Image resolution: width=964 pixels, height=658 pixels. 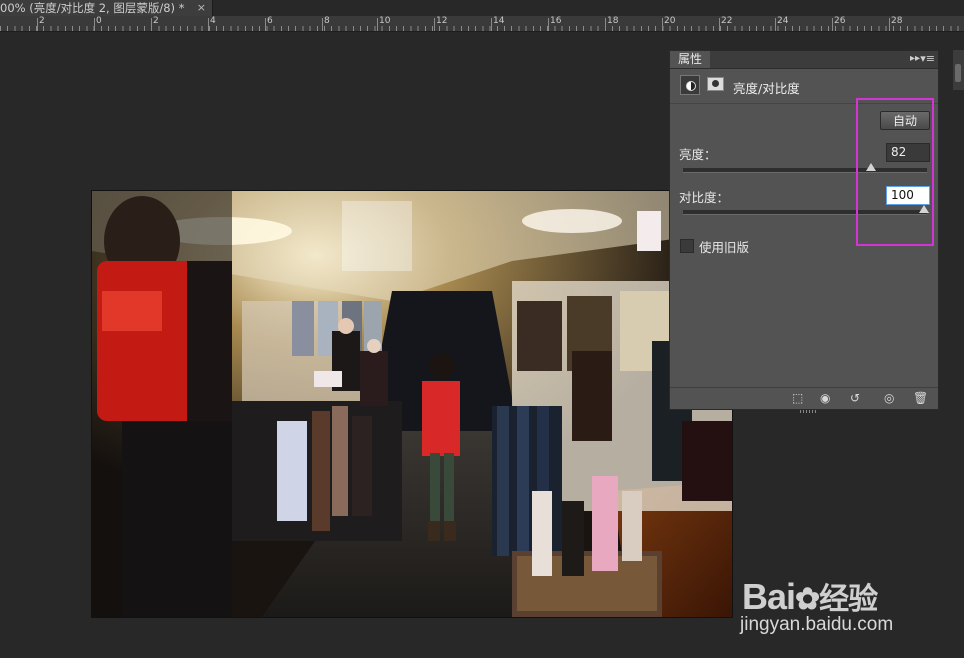 I want to click on visibility-eye-icon: ◎, so click(x=889, y=398).